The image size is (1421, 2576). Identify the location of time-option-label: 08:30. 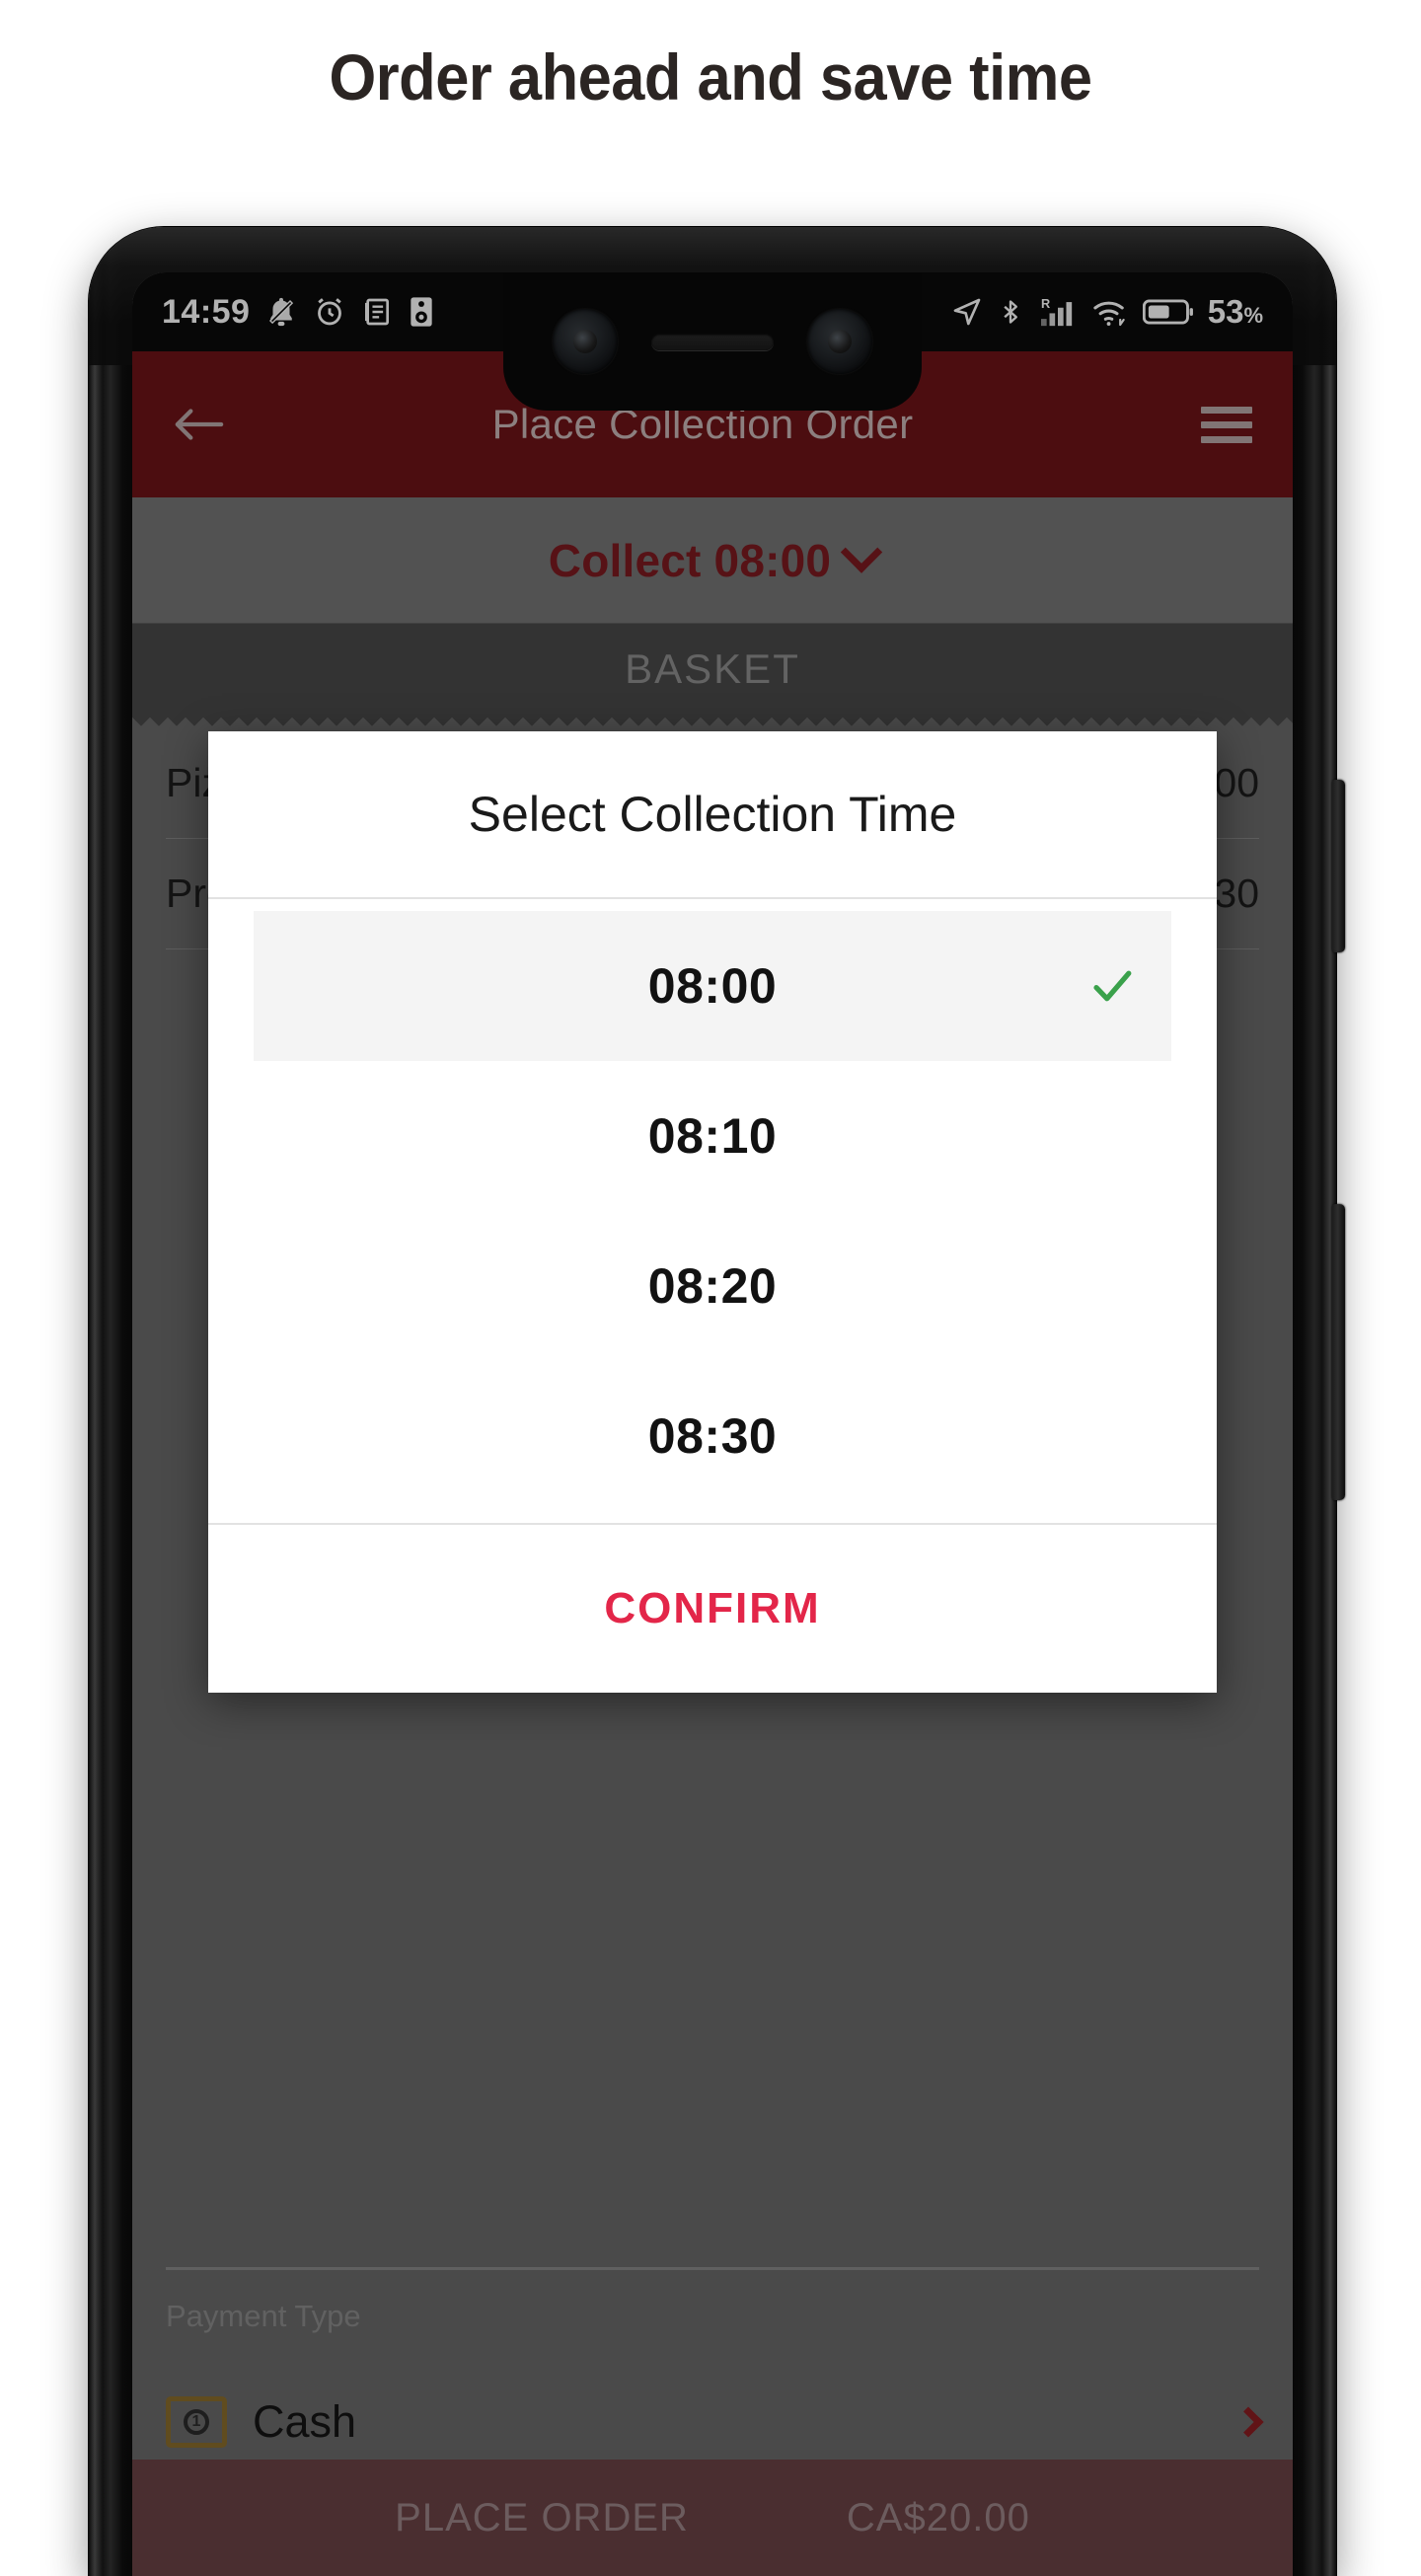
(712, 1436).